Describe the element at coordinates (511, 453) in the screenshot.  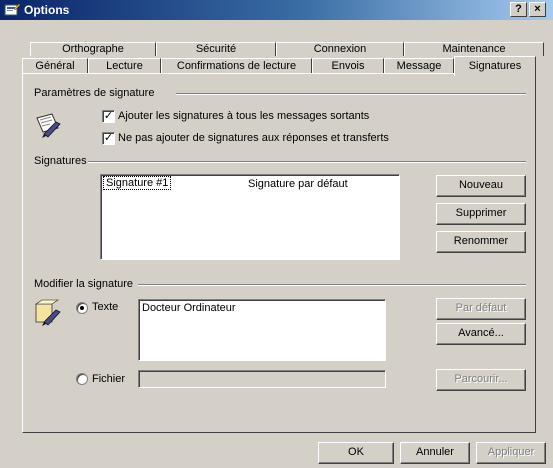
I see `apply-button: Appliquer` at that location.